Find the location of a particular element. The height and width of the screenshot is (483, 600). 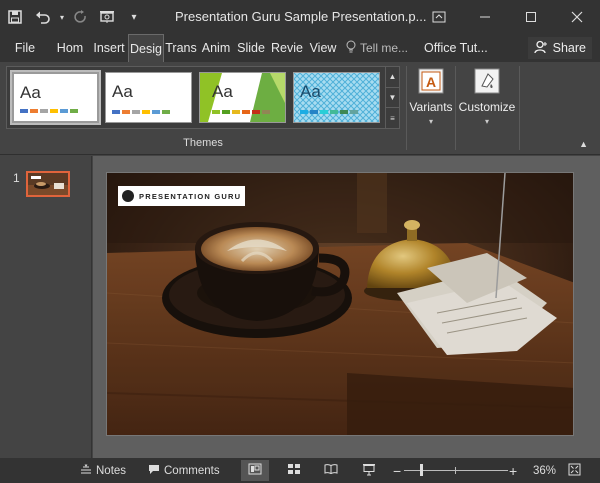

zoom-slider-midmark is located at coordinates (455, 470).